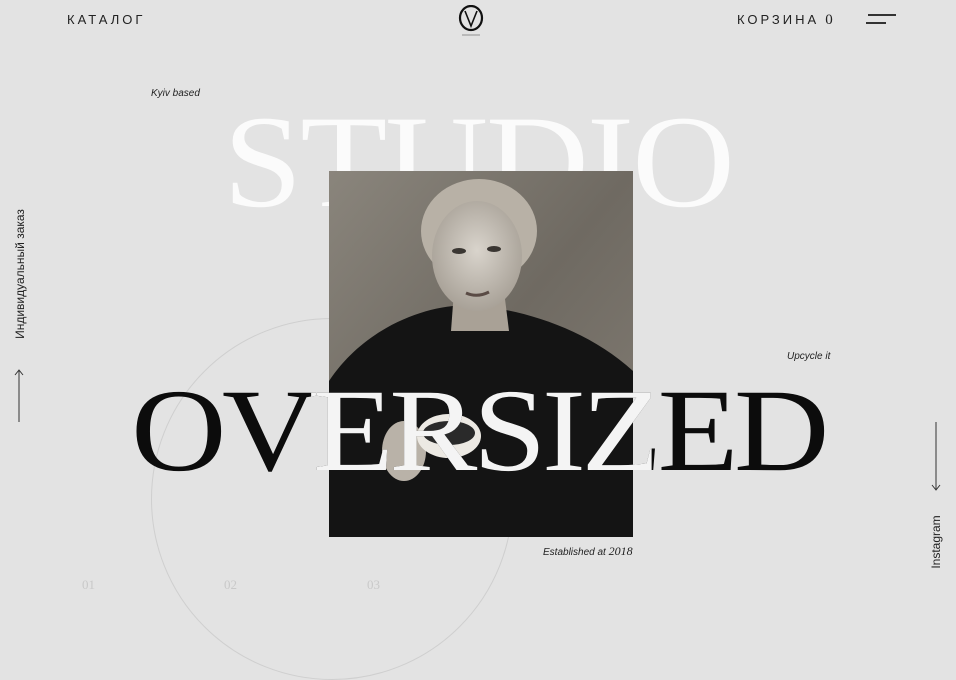 The width and height of the screenshot is (956, 680). I want to click on cart-link: КОРЗИНА 0, so click(785, 20).